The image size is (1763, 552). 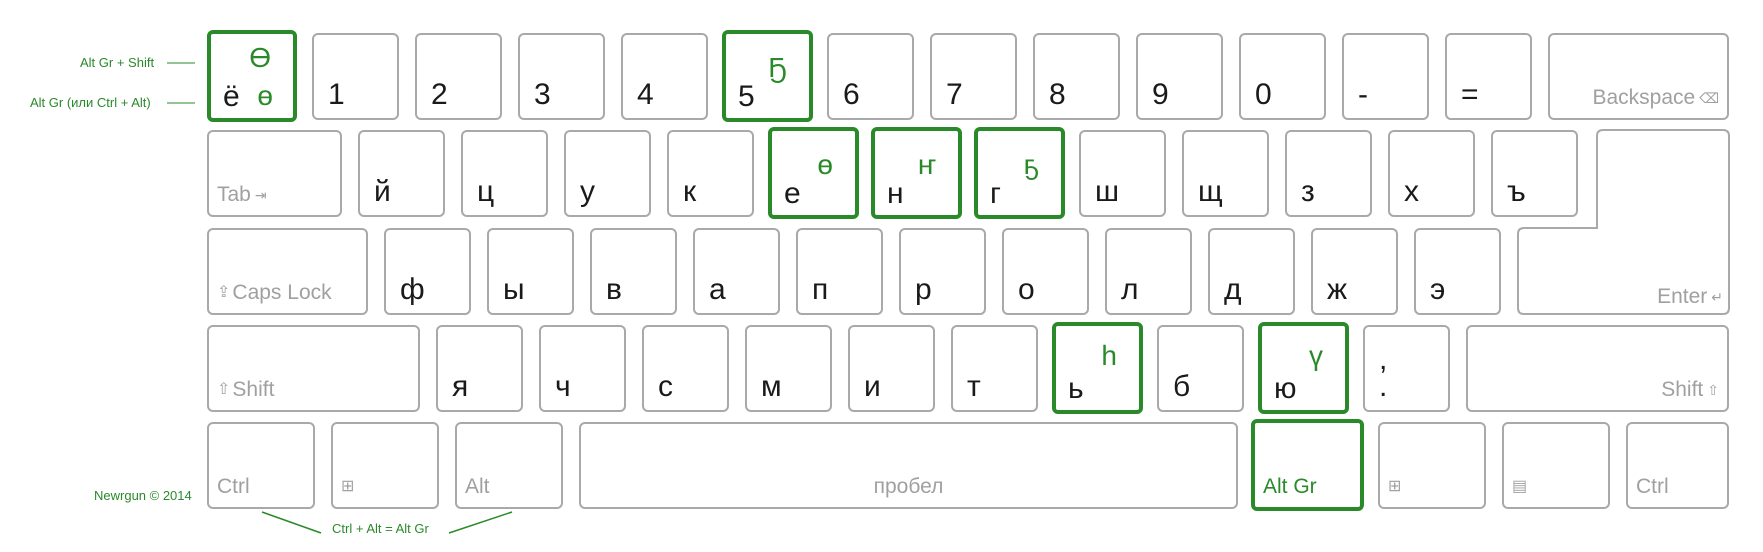 I want to click on key-shift-left-label: ⇧Shift, so click(x=246, y=389).